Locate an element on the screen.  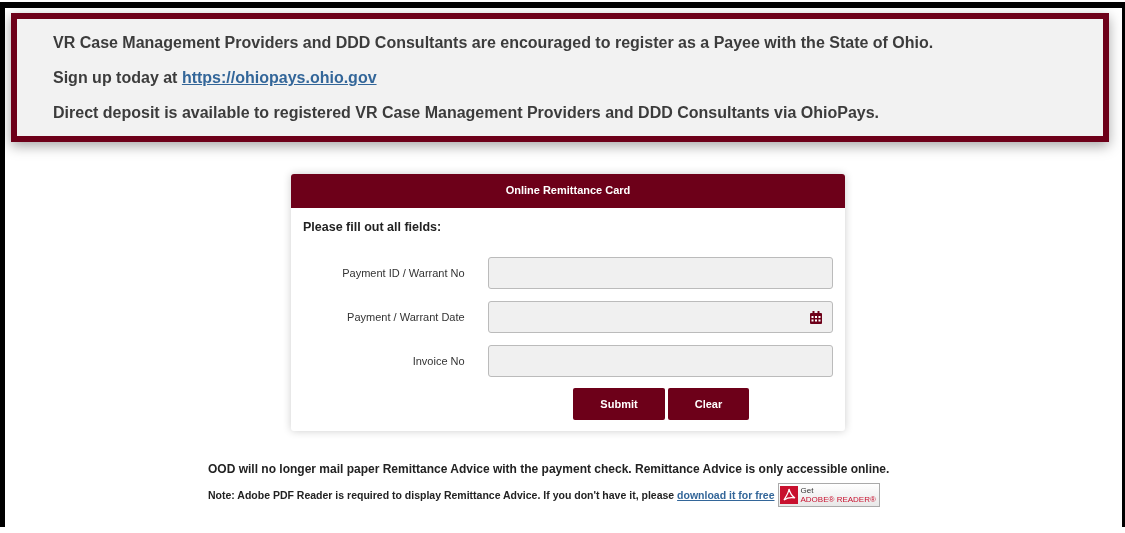
notice-text: OOD will no longer mail paper Remittance Advice with the payment check. Remittance Advice is only accessible online. is located at coordinates (549, 469).